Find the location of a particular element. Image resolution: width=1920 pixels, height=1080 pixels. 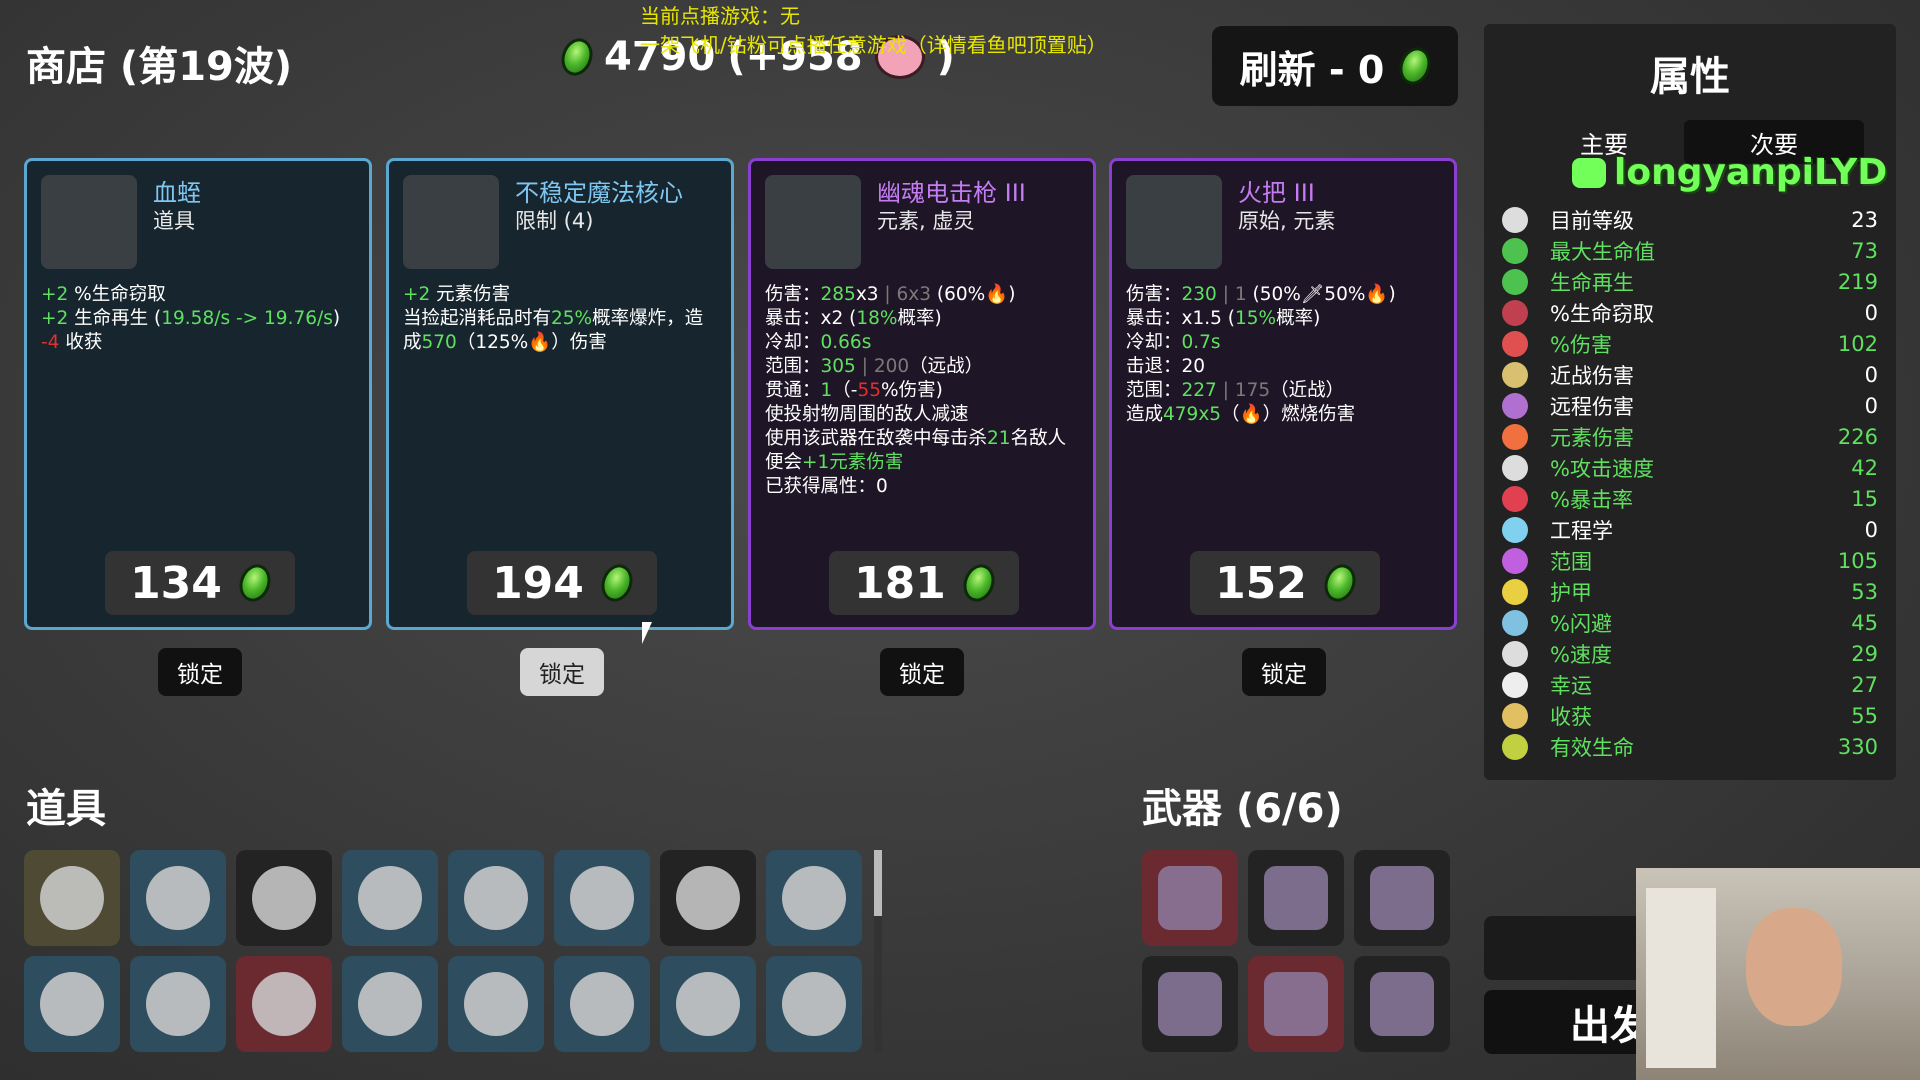

stat-label: %伤害 is located at coordinates (1581, 344).